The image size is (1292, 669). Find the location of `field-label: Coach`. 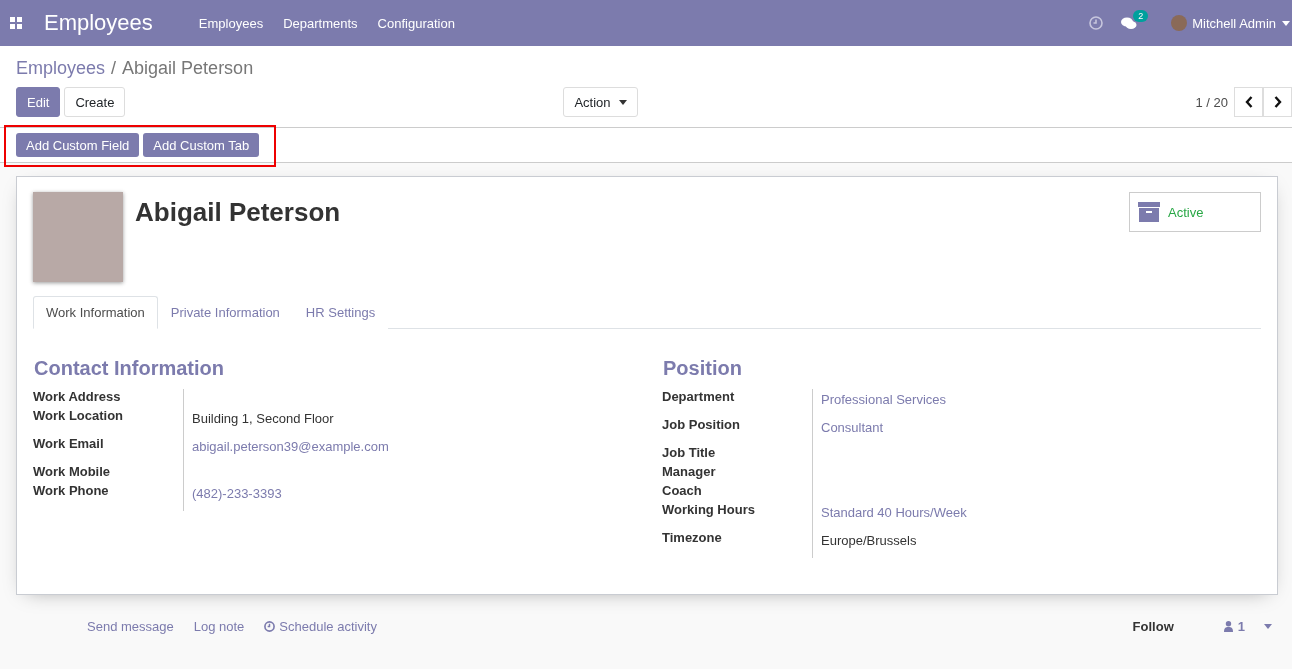

field-label: Coach is located at coordinates (682, 491).